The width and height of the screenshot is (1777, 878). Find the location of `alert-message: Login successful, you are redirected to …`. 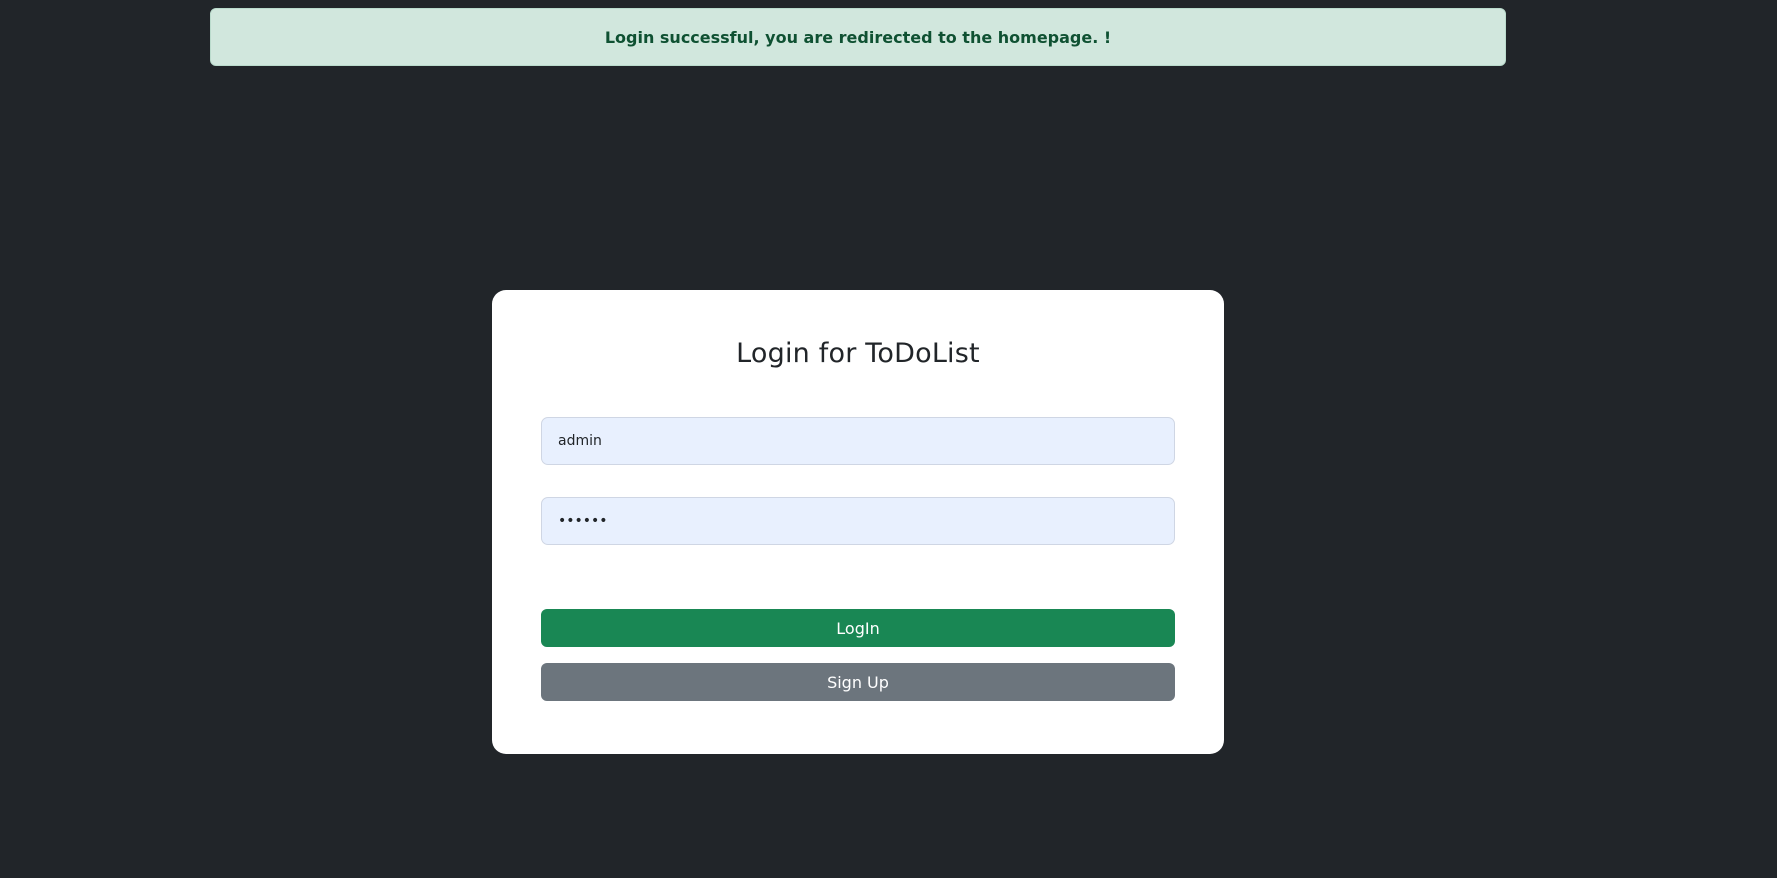

alert-message: Login successful, you are redirected to … is located at coordinates (858, 37).